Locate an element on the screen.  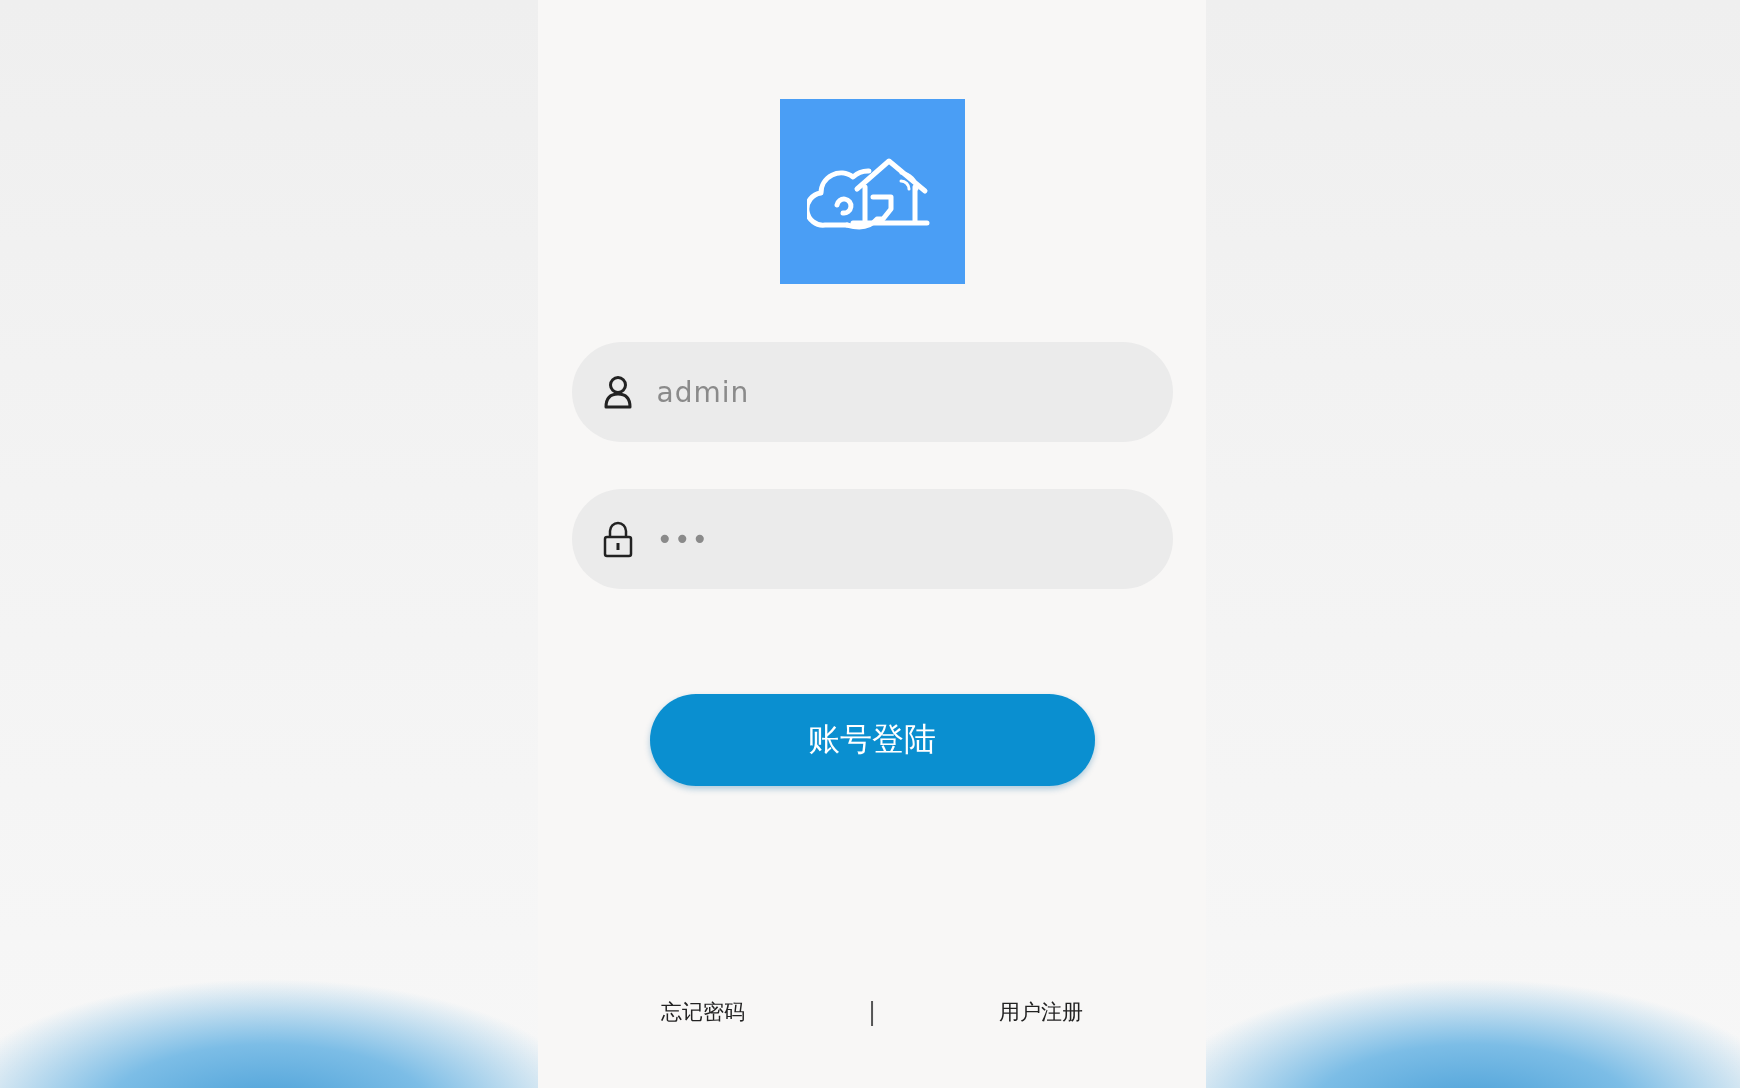
user-icon is located at coordinates (617, 392).